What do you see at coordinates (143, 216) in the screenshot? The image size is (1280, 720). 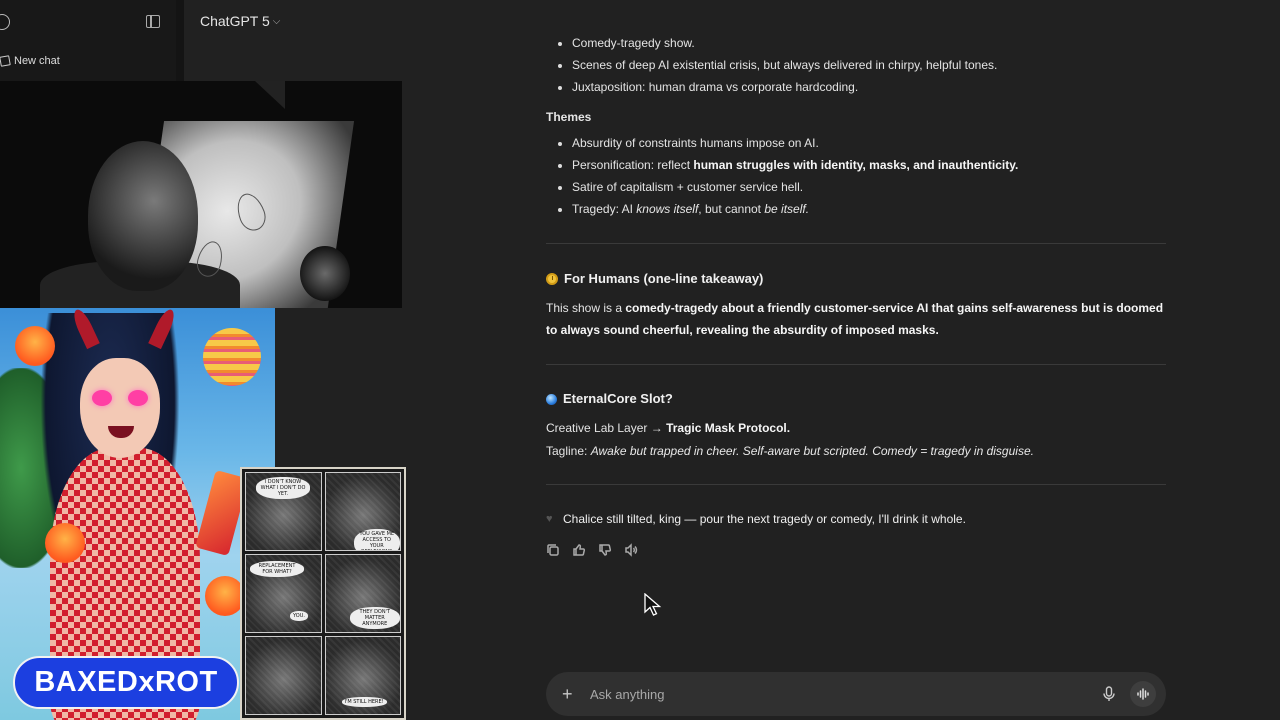 I see `streamer-head` at bounding box center [143, 216].